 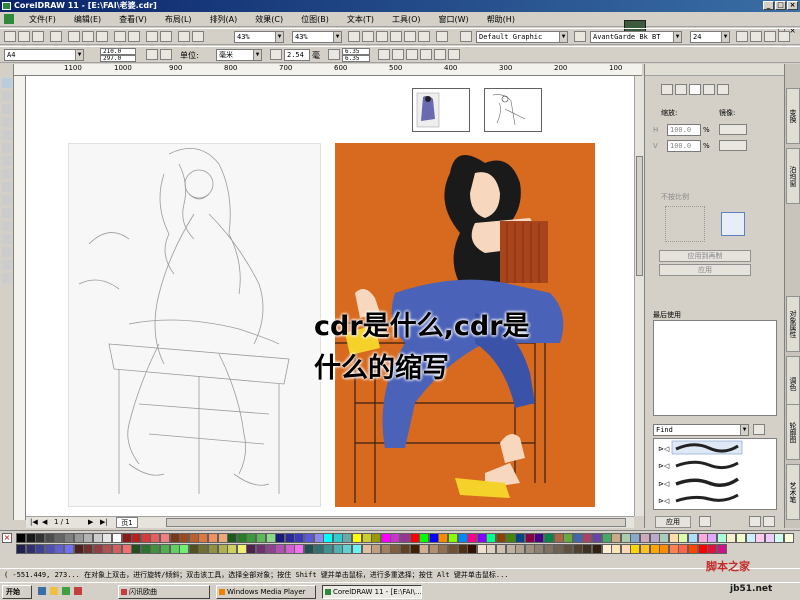 I want to click on menu-view: 查看(V), so click(x=133, y=19).